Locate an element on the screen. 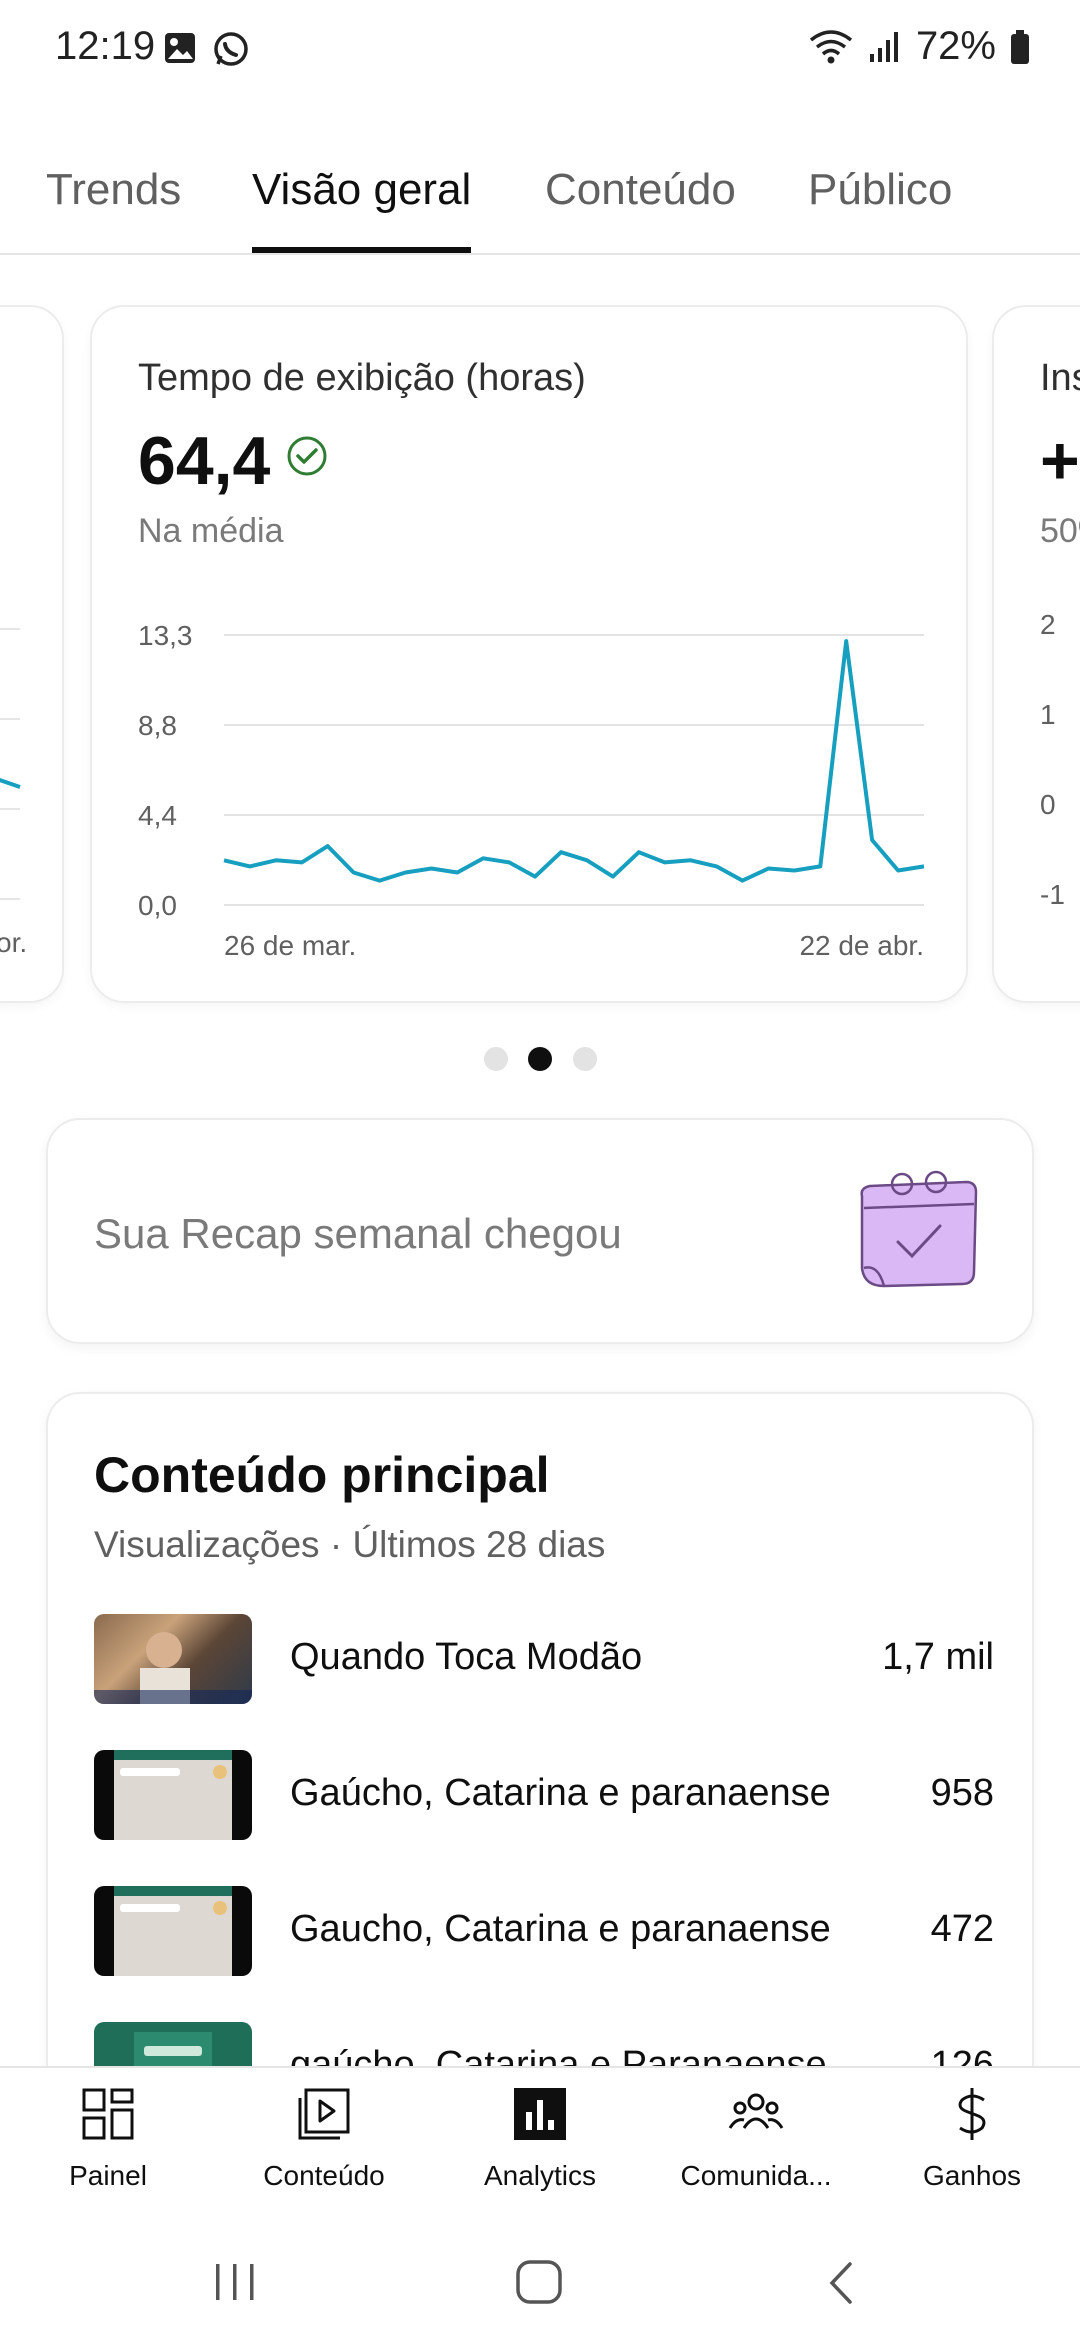 Image resolution: width=1080 pixels, height=2340 pixels. content-row-views: 958 is located at coordinates (962, 1793).